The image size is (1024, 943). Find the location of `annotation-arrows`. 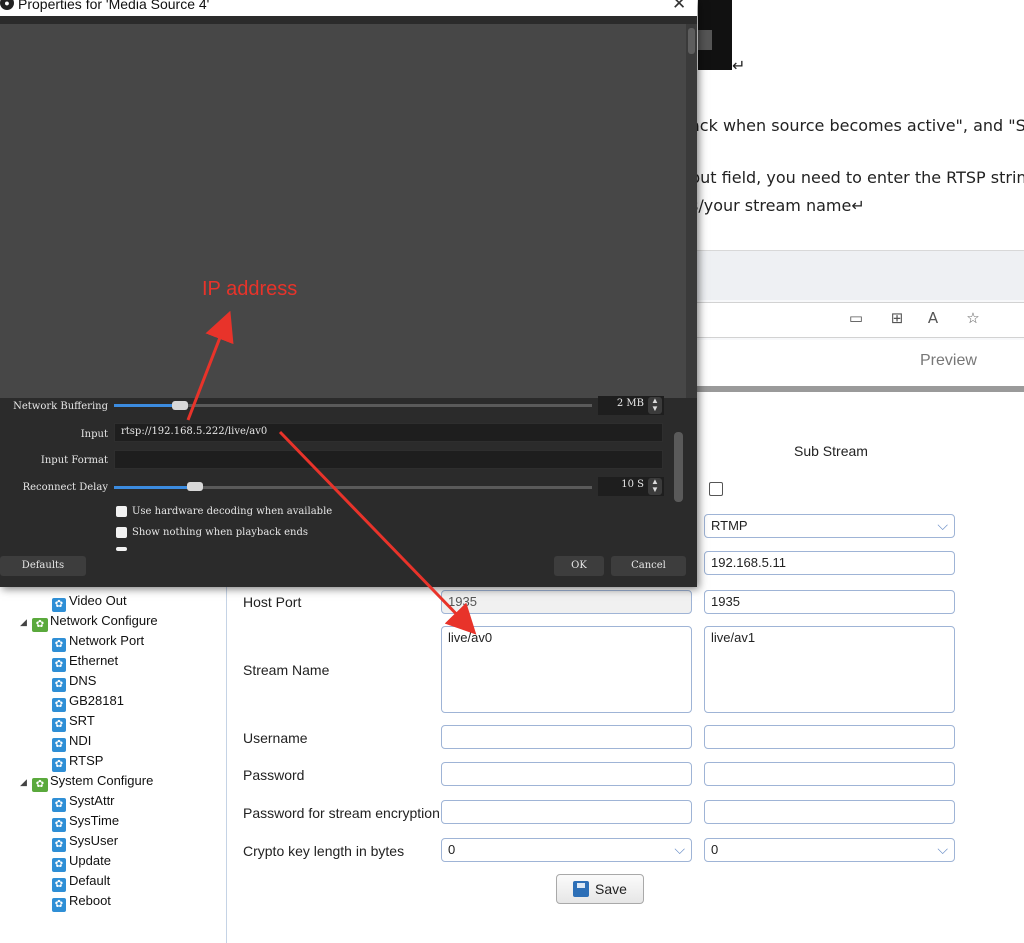

annotation-arrows is located at coordinates (331, 472).